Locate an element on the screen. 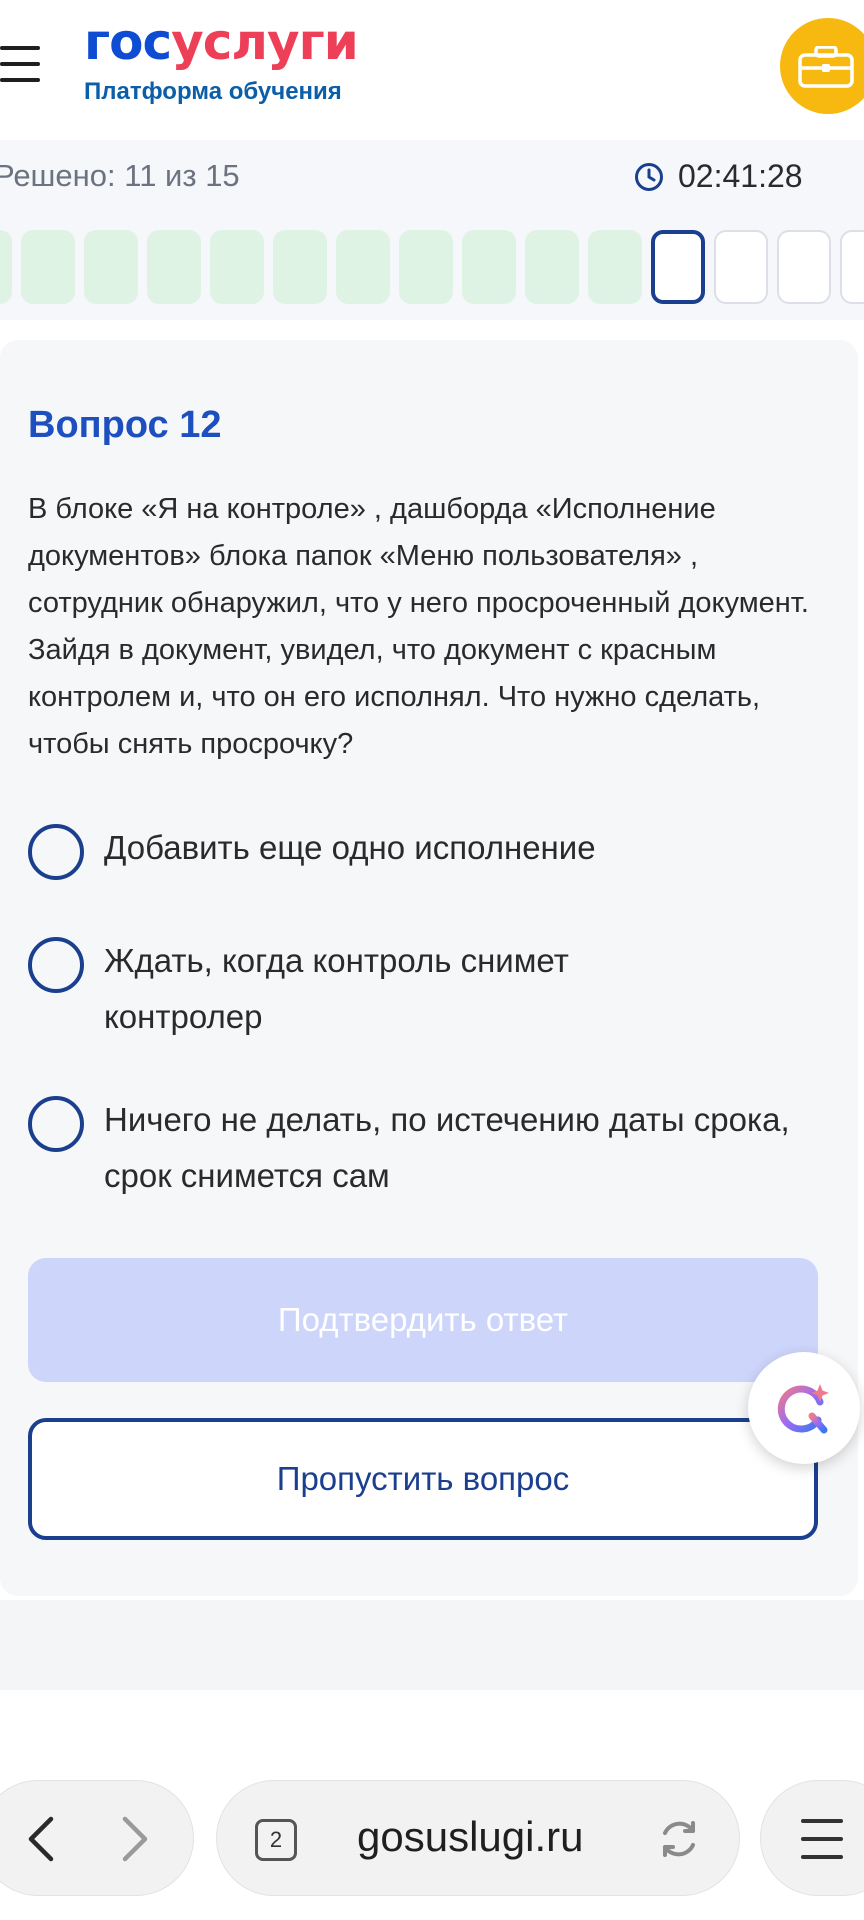 This screenshot has height=1920, width=864. assistant-button is located at coordinates (804, 1408).